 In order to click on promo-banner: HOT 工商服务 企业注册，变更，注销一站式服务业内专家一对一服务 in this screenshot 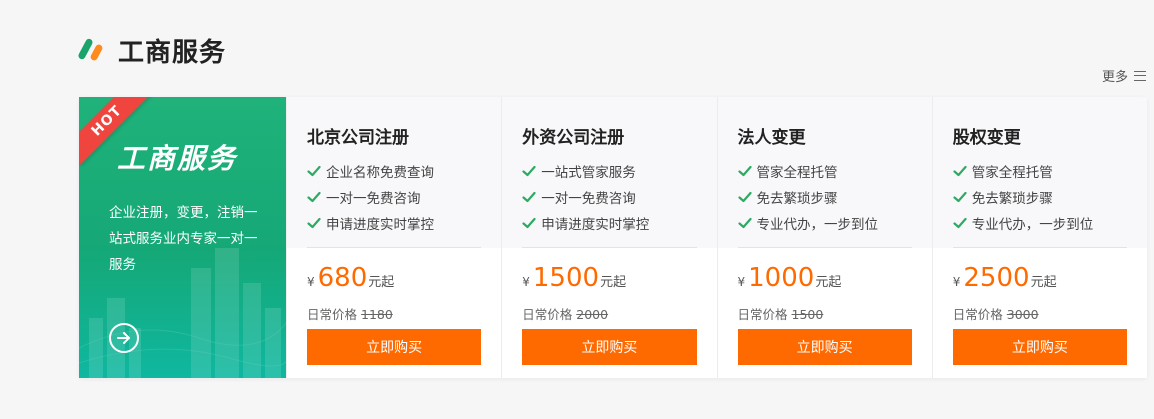, I will do `click(182, 237)`.